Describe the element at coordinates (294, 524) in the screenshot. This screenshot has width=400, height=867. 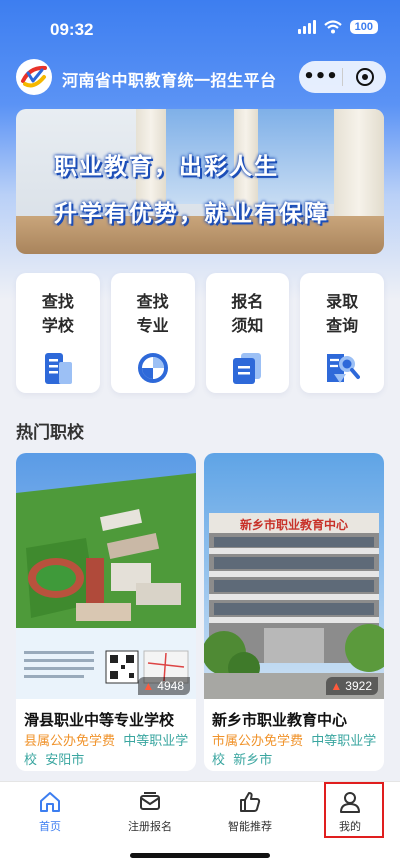
I see `photo-building-sign: 新乡市职业教育中心` at that location.